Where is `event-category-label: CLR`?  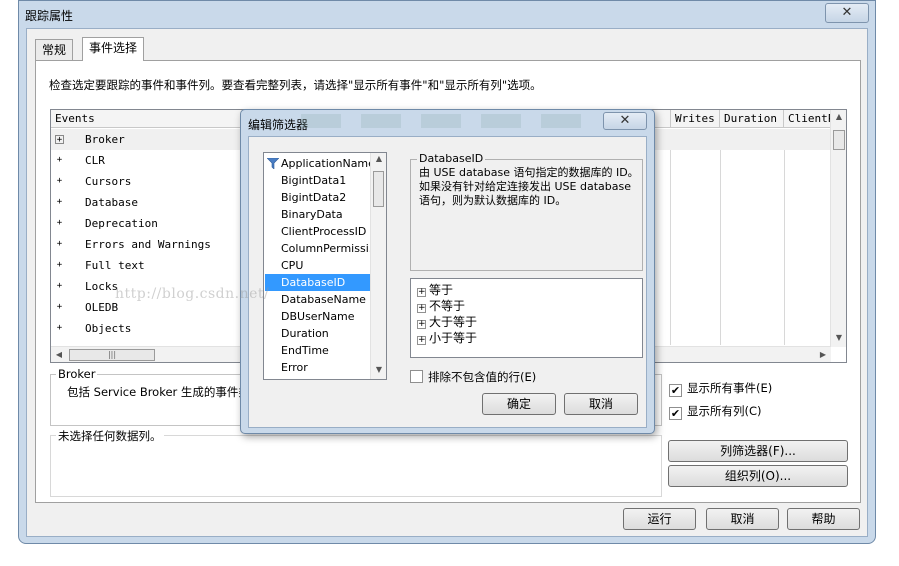
event-category-label: CLR is located at coordinates (95, 160).